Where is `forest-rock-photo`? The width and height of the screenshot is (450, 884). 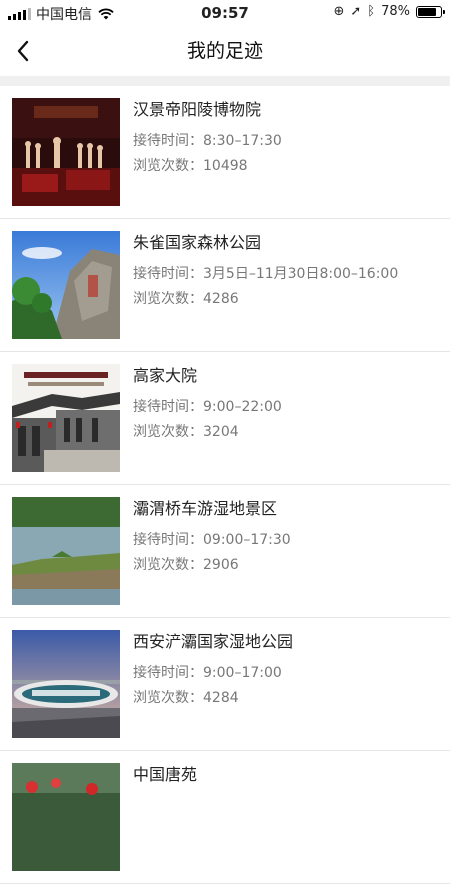
forest-rock-photo is located at coordinates (66, 285).